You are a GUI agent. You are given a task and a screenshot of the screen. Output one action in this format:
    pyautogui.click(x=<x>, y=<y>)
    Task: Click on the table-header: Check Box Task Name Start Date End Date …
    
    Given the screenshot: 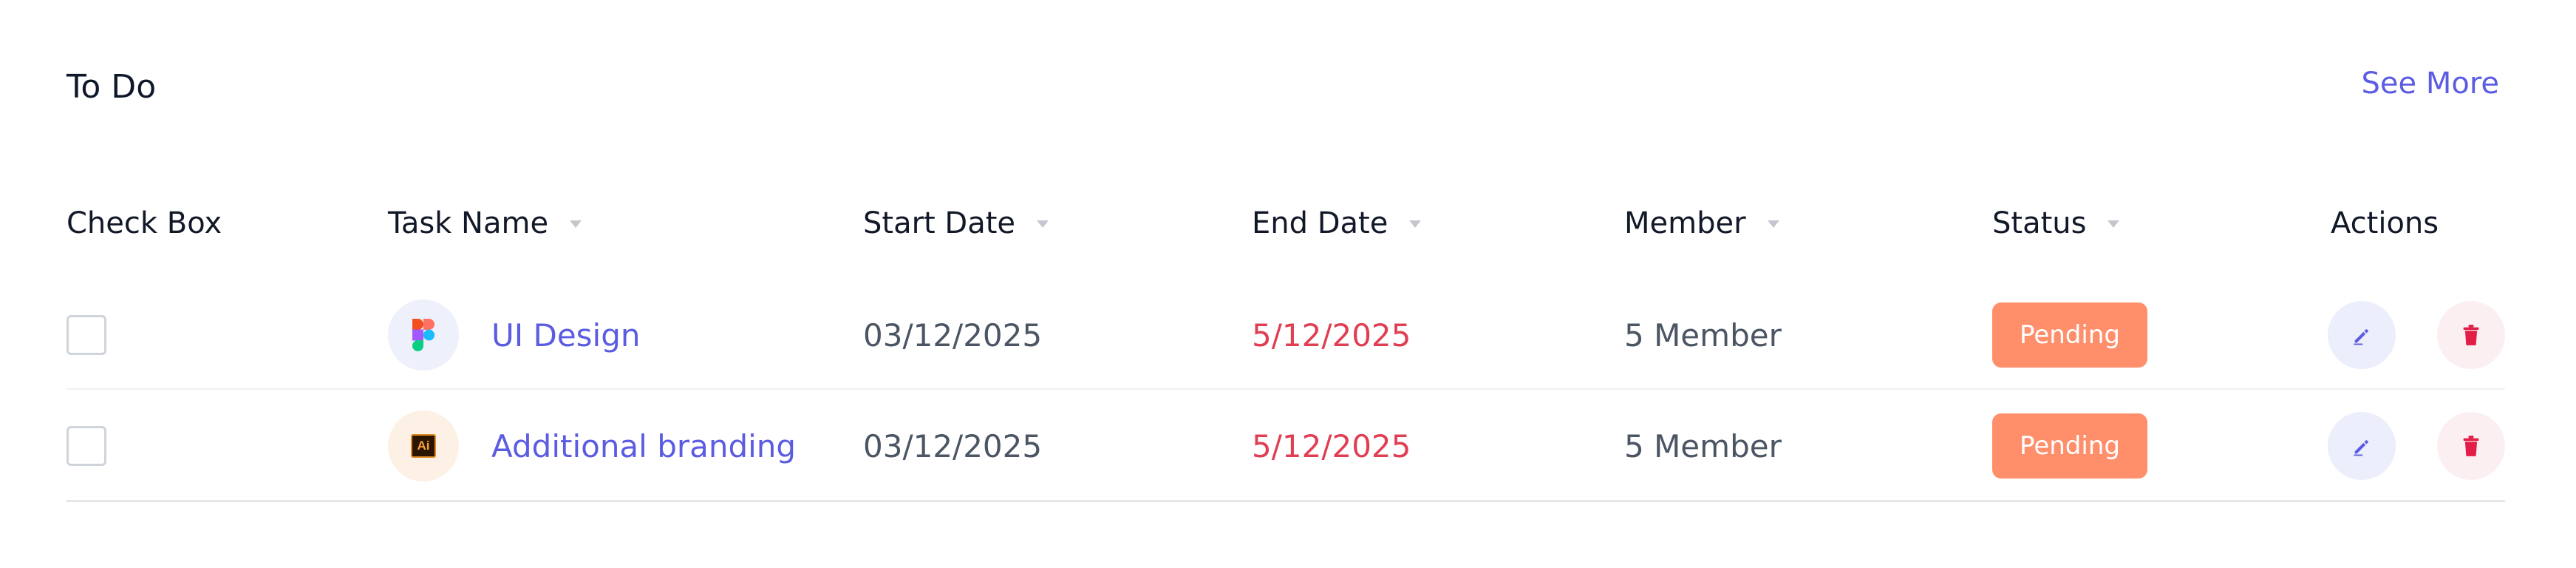 What is the action you would take?
    pyautogui.click(x=1288, y=223)
    